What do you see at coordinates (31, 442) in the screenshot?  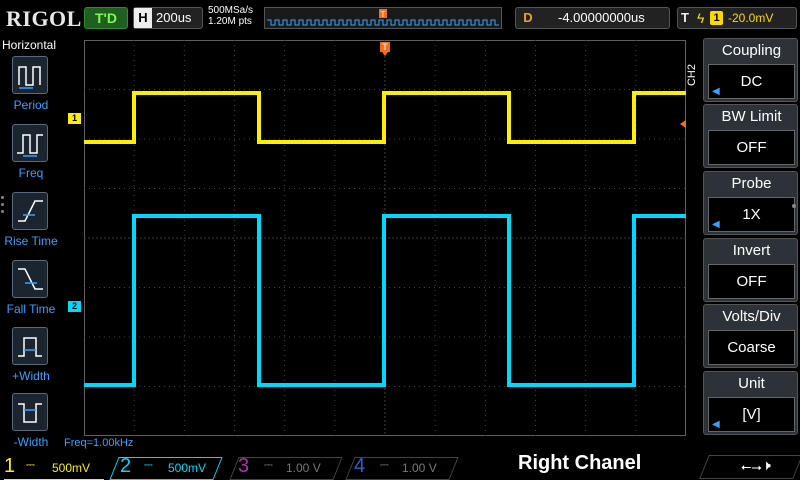 I see `negative-width-label: -Width` at bounding box center [31, 442].